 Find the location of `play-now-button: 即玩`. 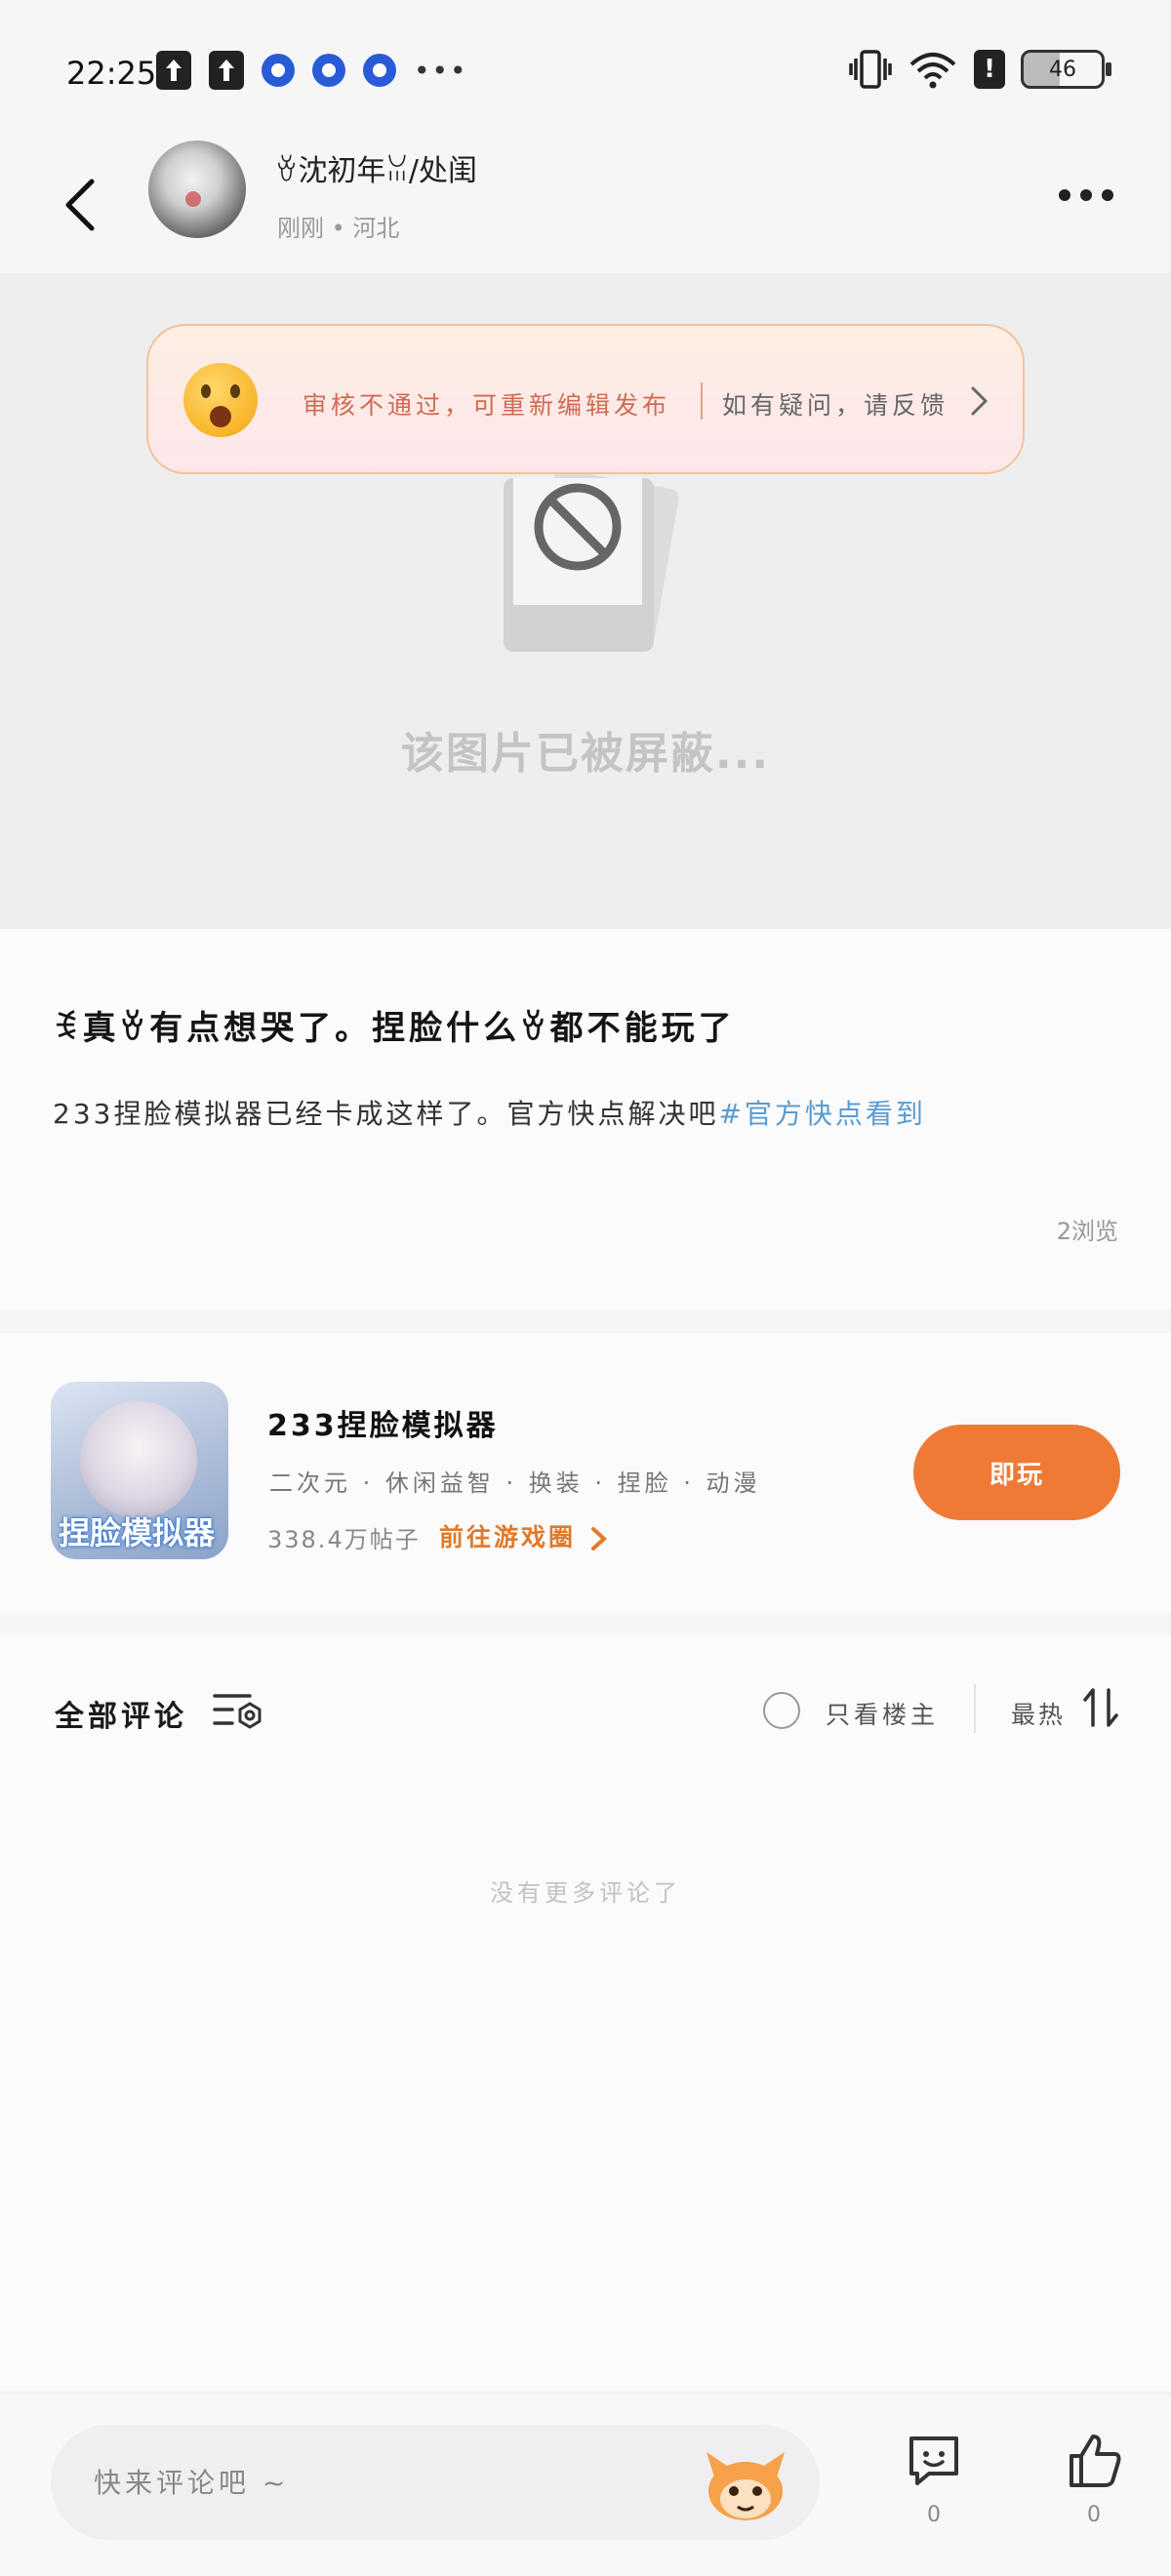

play-now-button: 即玩 is located at coordinates (1016, 1472).